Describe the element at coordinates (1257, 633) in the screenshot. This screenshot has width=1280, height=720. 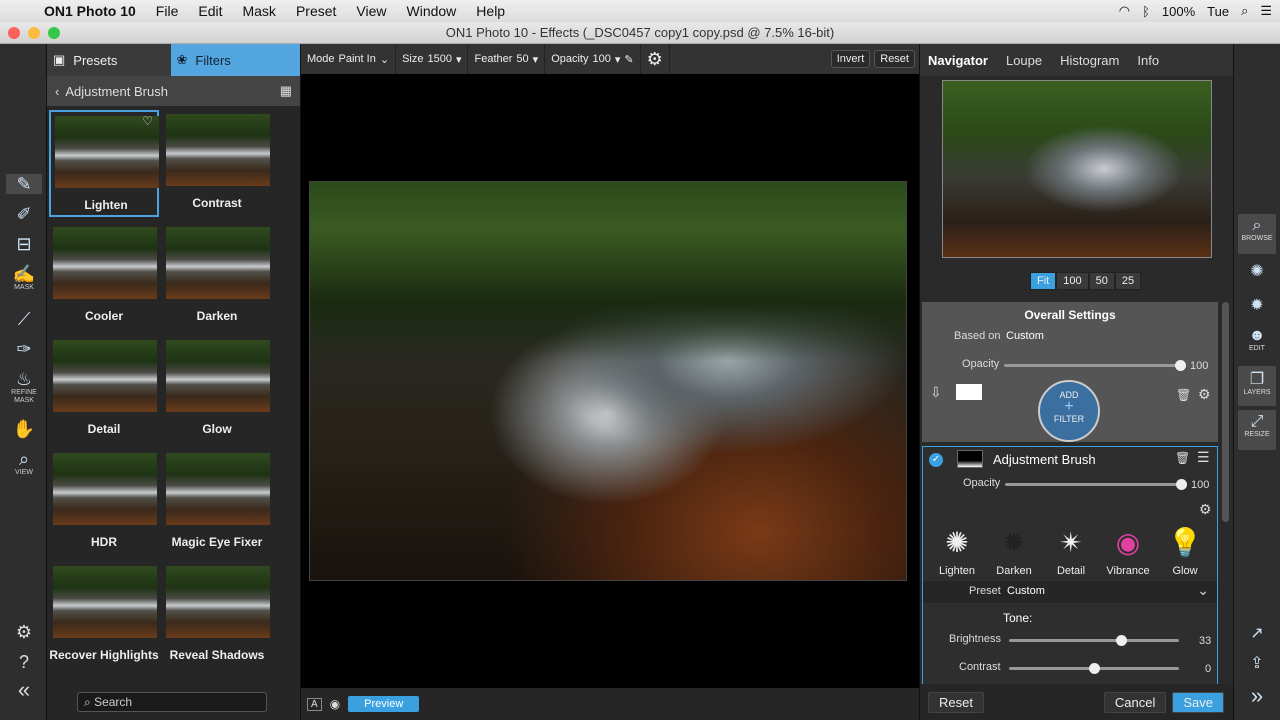
I see `share-button: ↗` at that location.